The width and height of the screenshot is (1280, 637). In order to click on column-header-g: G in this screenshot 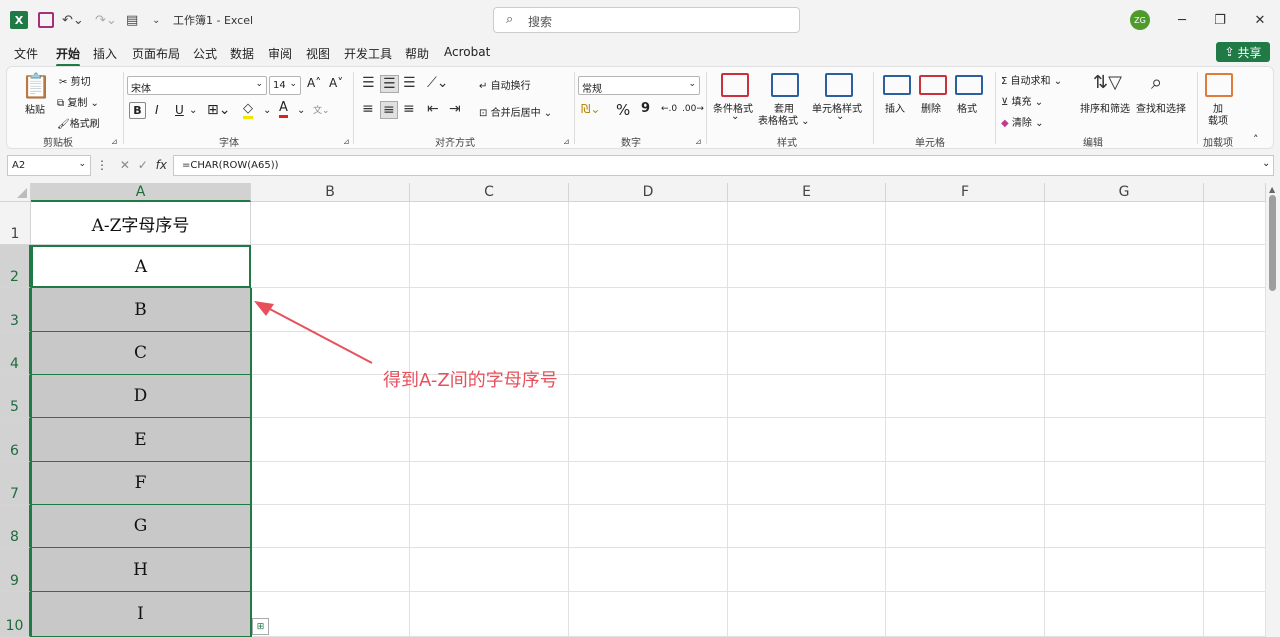, I will do `click(1124, 192)`.